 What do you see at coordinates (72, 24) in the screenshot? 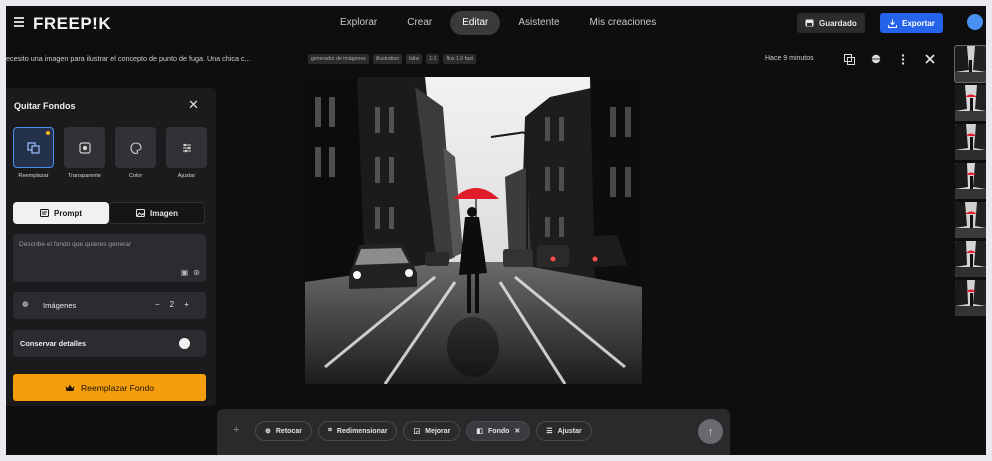
I see `freepik-logo: FREEP!K` at bounding box center [72, 24].